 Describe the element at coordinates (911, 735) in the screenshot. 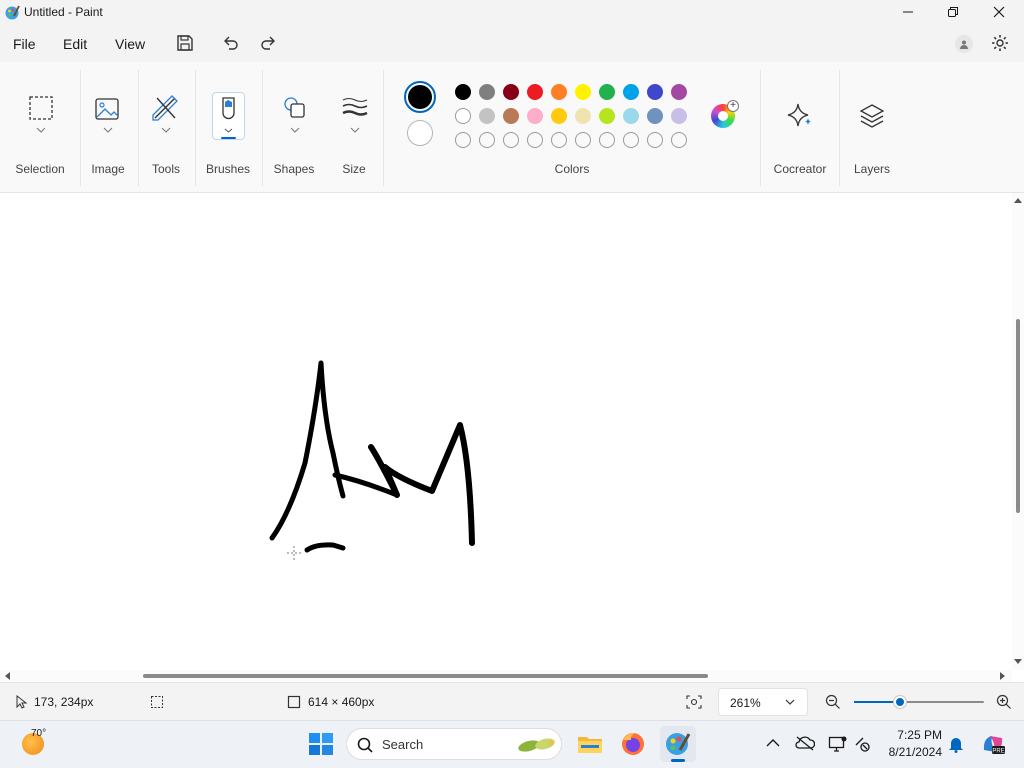

I see `clock-time: 7:25 PM` at that location.